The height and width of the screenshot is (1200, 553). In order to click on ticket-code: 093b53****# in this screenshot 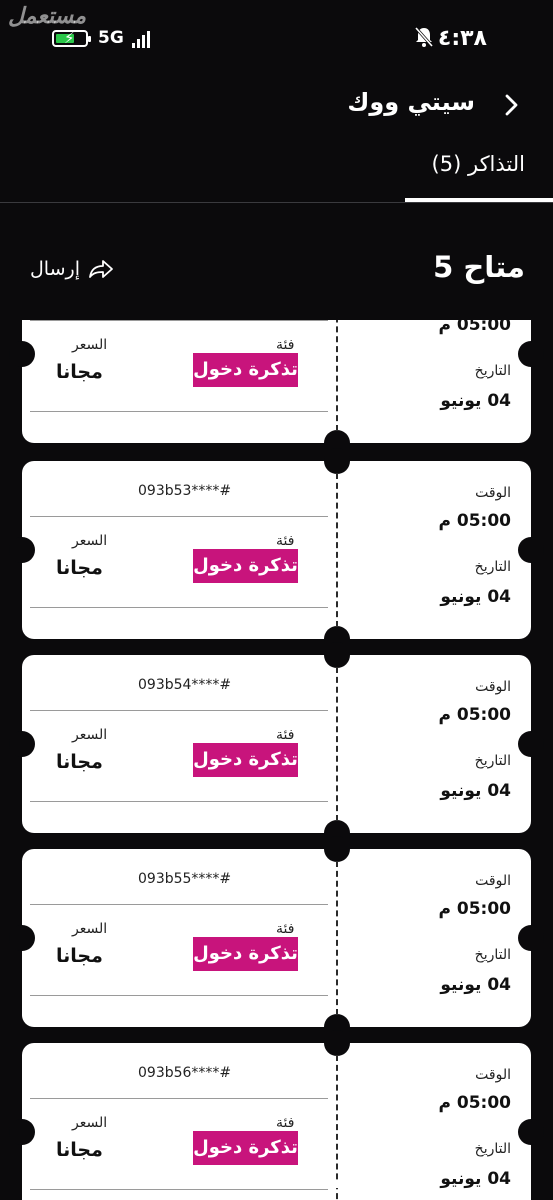, I will do `click(185, 491)`.